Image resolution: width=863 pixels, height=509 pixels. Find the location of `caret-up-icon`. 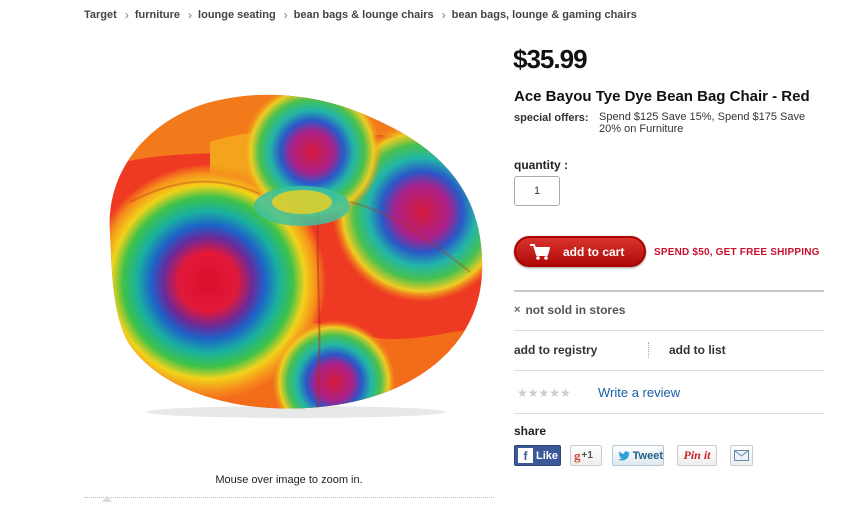

caret-up-icon is located at coordinates (107, 499).